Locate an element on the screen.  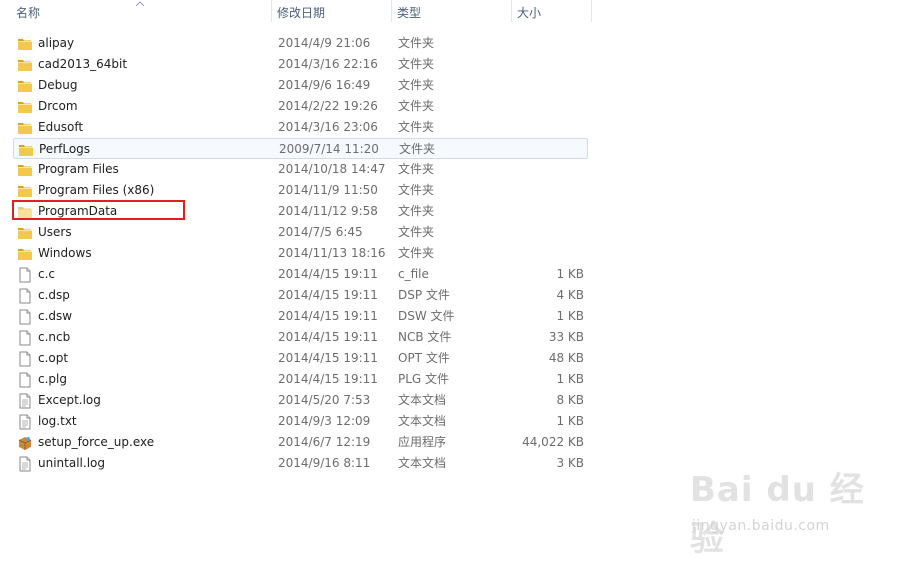
file-name: log.txt is located at coordinates (57, 421).